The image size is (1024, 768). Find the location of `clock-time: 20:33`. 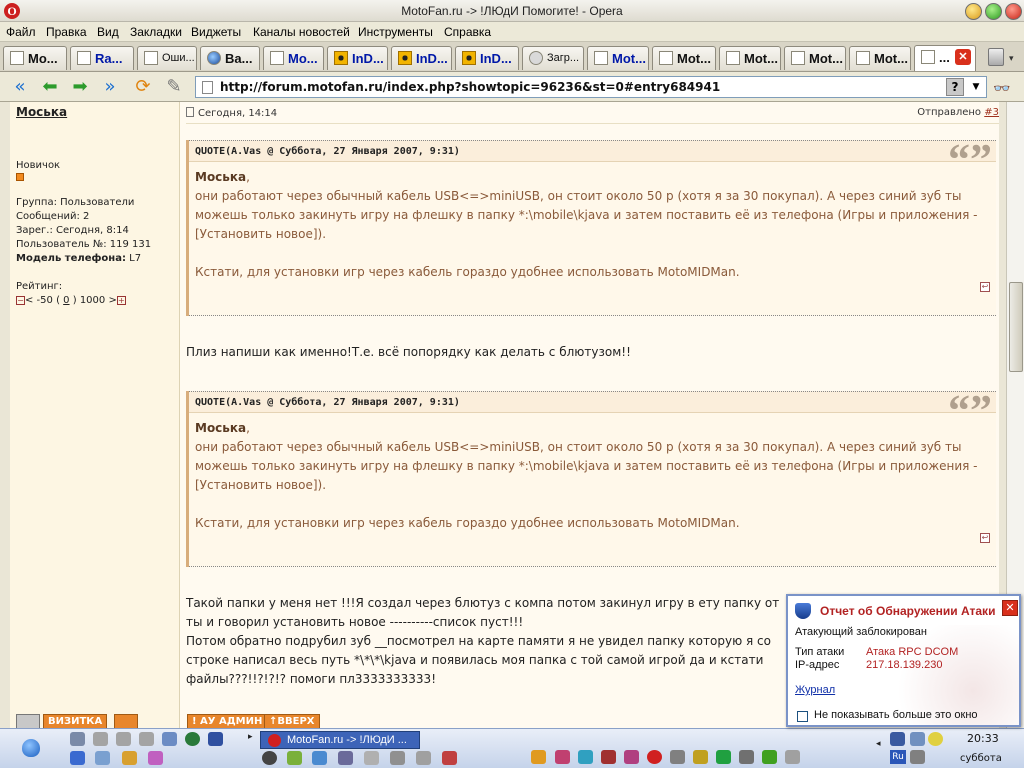

clock-time: 20:33 is located at coordinates (983, 738).